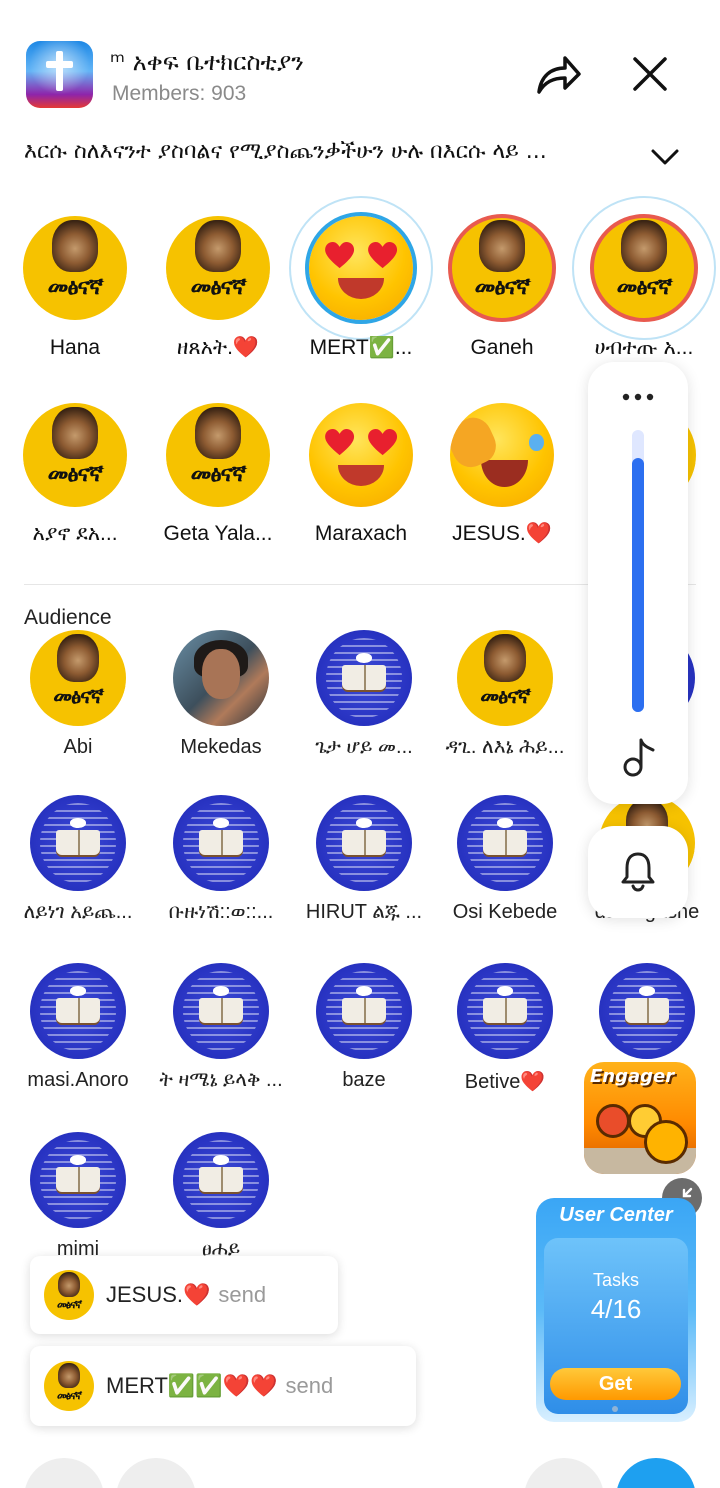 The width and height of the screenshot is (720, 1488). Describe the element at coordinates (75, 347) in the screenshot. I see `speaker-name: Hana` at that location.